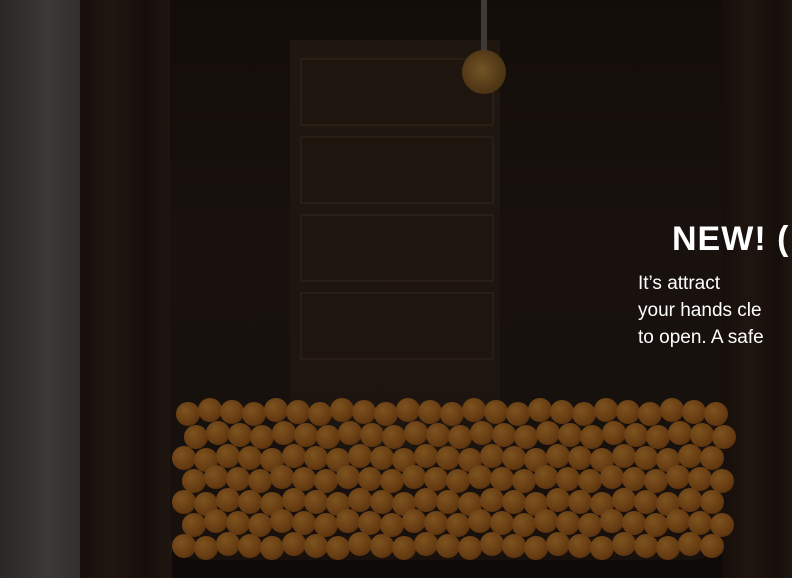  I want to click on body-copy-line: your hands cle, so click(700, 310).